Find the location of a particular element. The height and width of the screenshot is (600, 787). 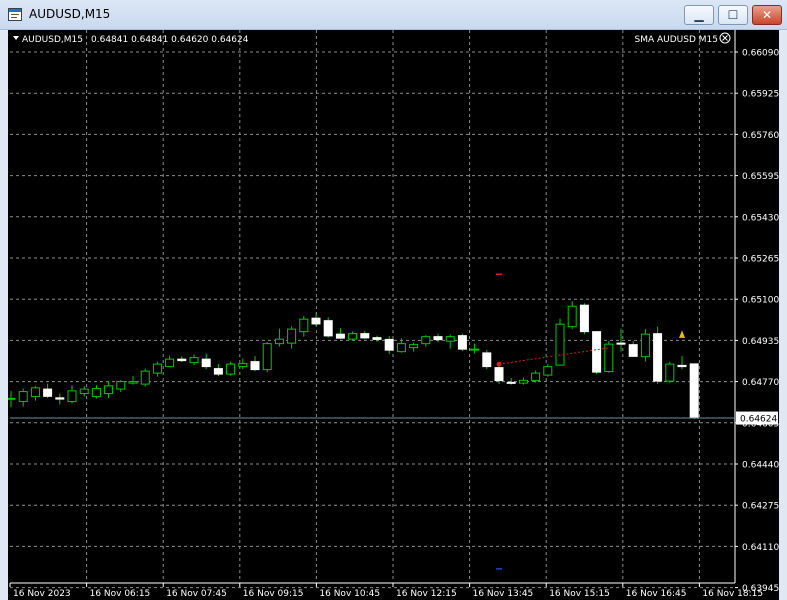

price-axis-label: 0.64770 is located at coordinates (760, 383).